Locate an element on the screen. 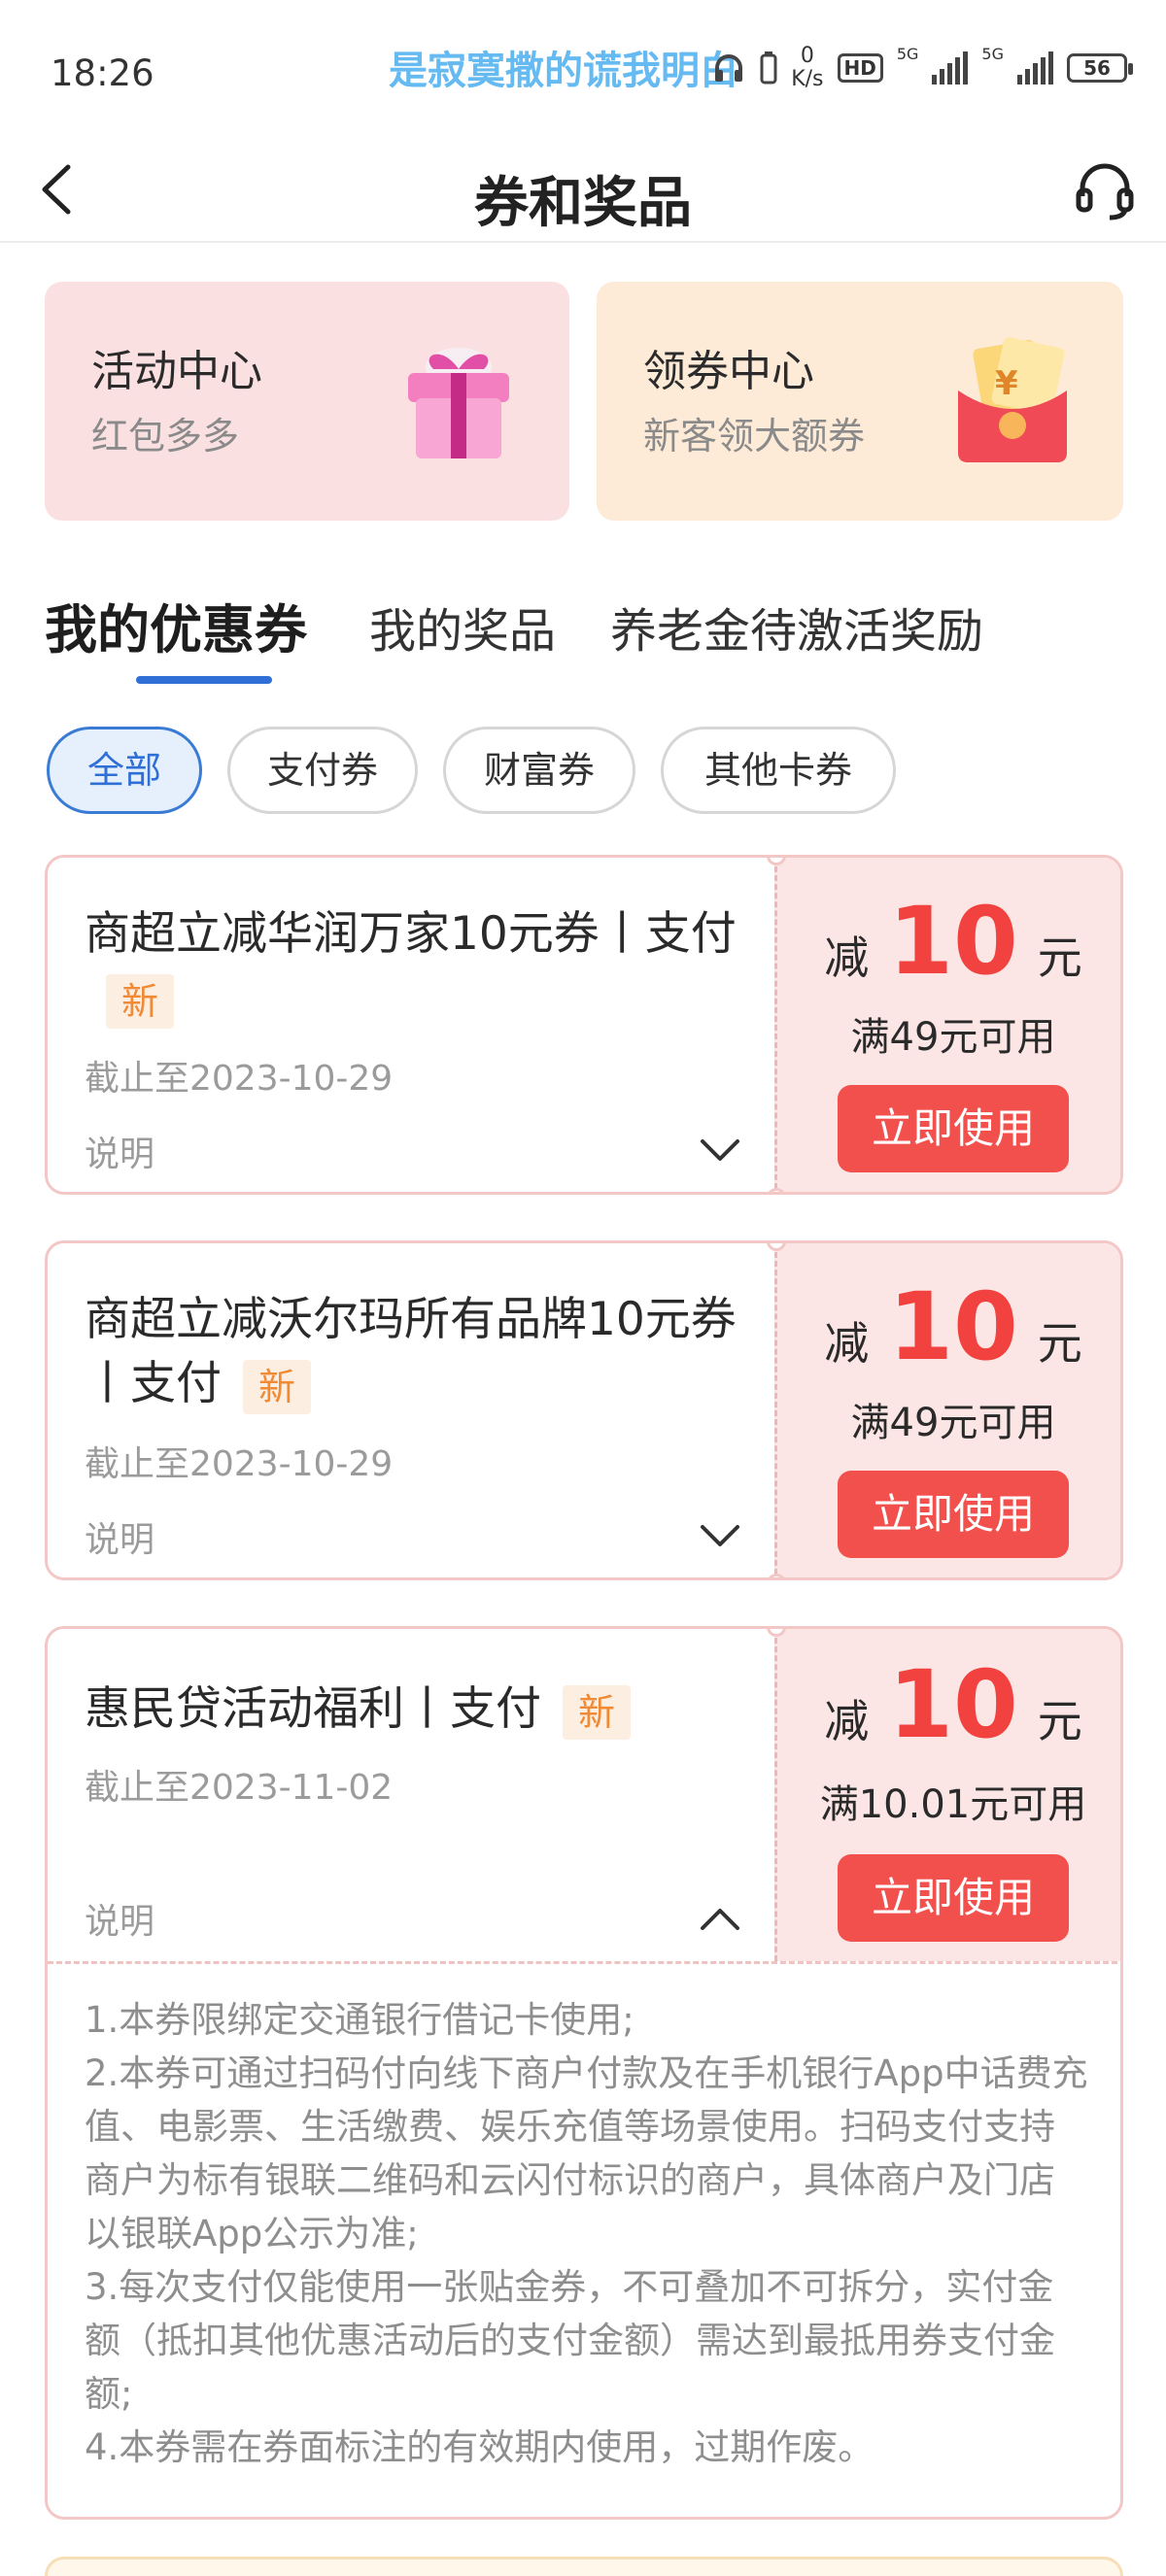  filter-payment: 支付券 is located at coordinates (322, 770).